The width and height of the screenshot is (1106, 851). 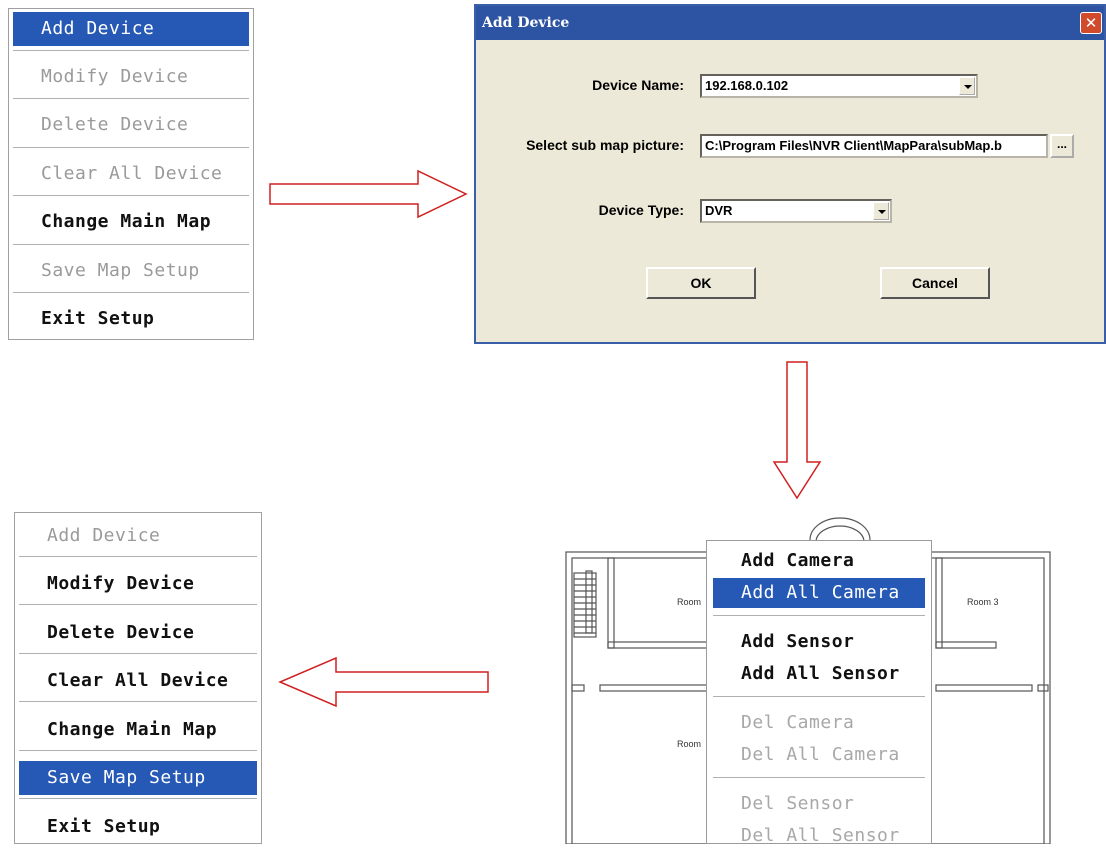 What do you see at coordinates (368, 194) in the screenshot?
I see `arrow-right-icon` at bounding box center [368, 194].